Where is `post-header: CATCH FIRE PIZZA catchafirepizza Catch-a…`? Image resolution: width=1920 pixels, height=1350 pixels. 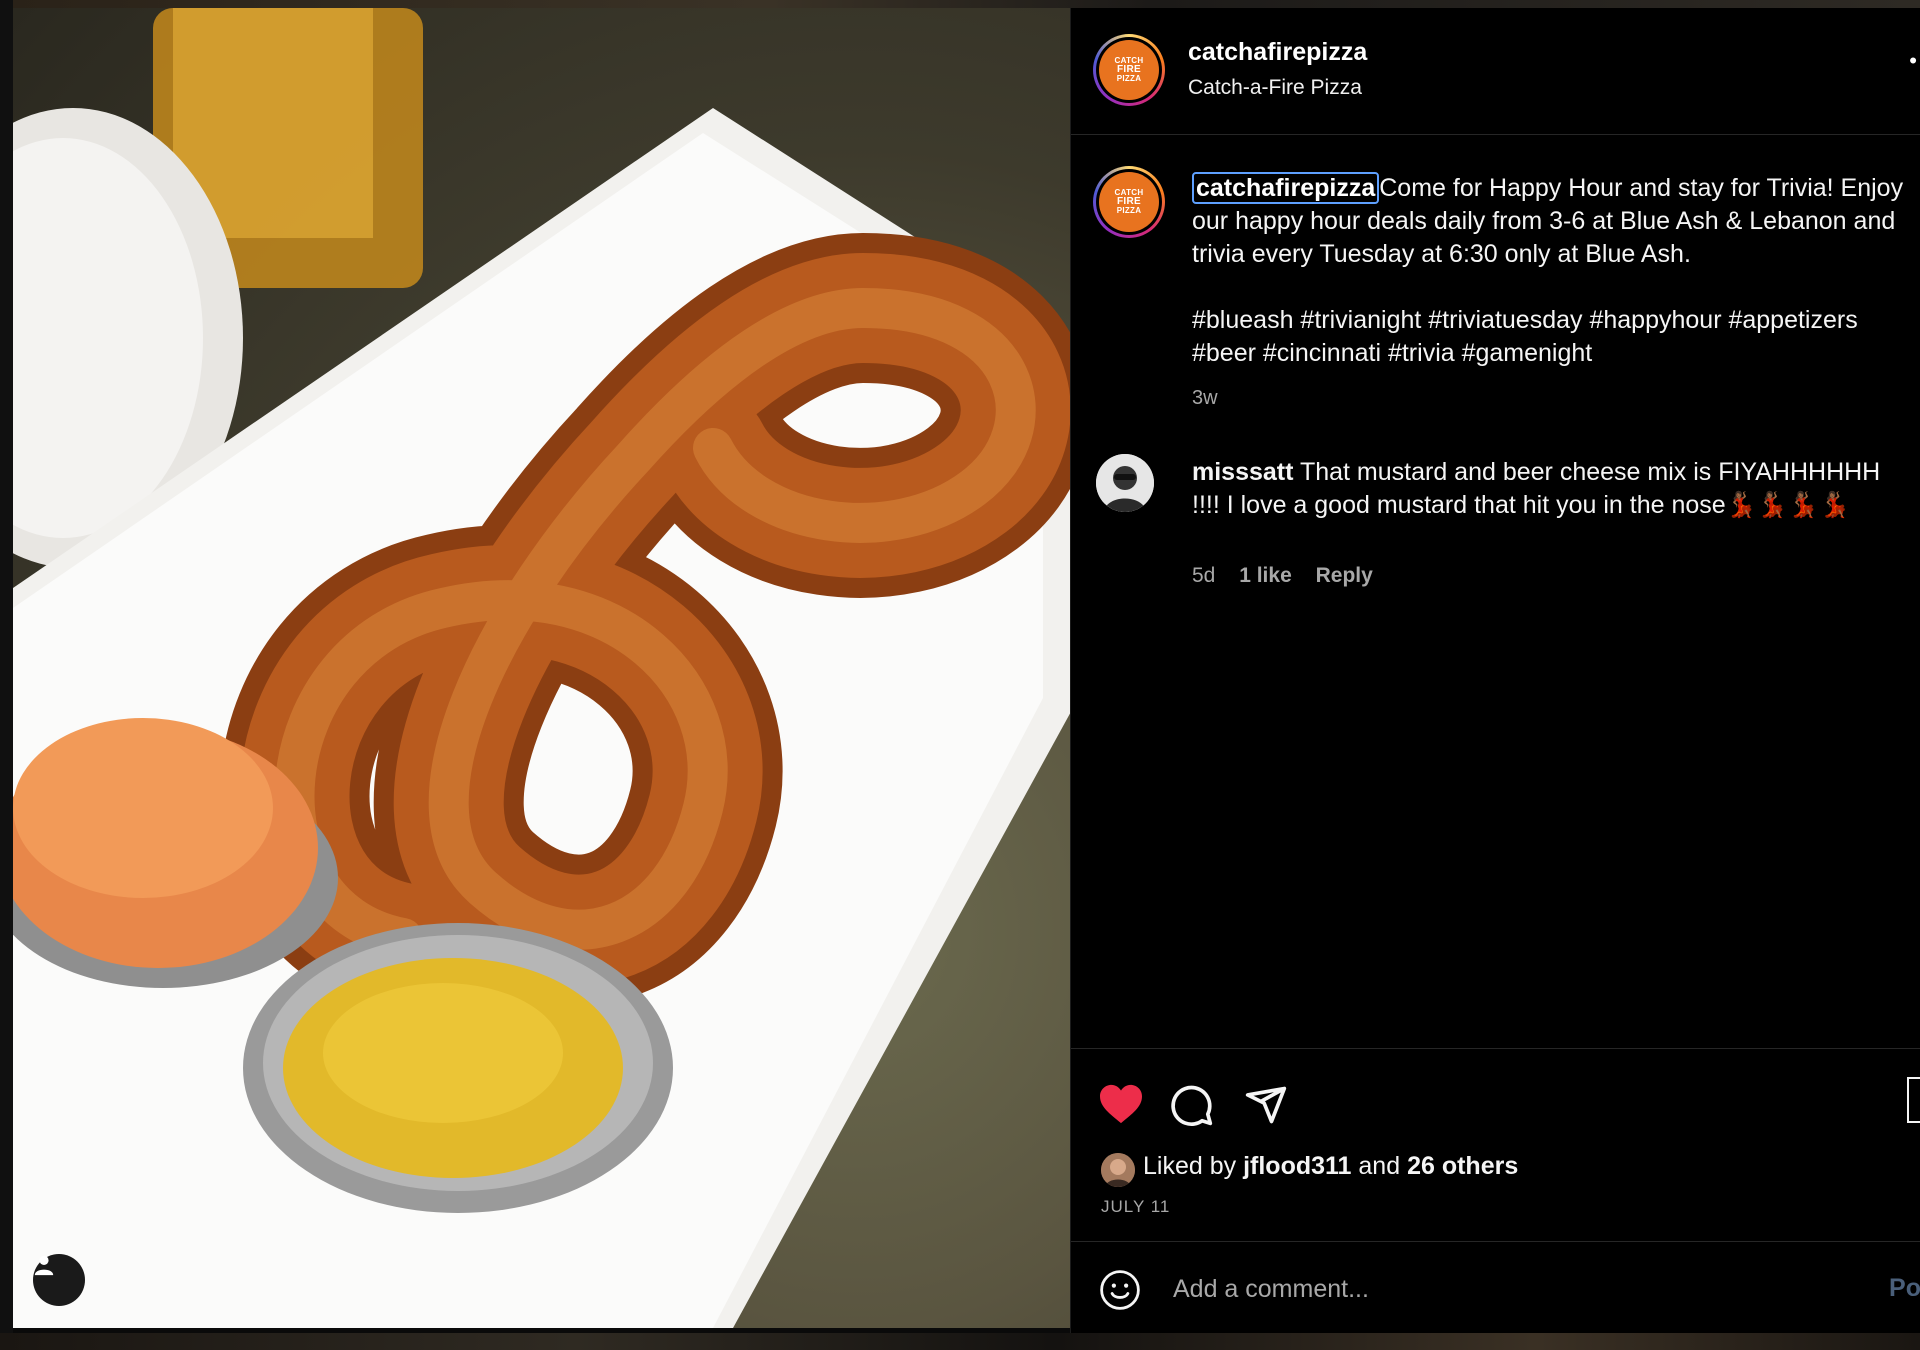
post-header: CATCH FIRE PIZZA catchafirepizza Catch-a… is located at coordinates (1495, 71).